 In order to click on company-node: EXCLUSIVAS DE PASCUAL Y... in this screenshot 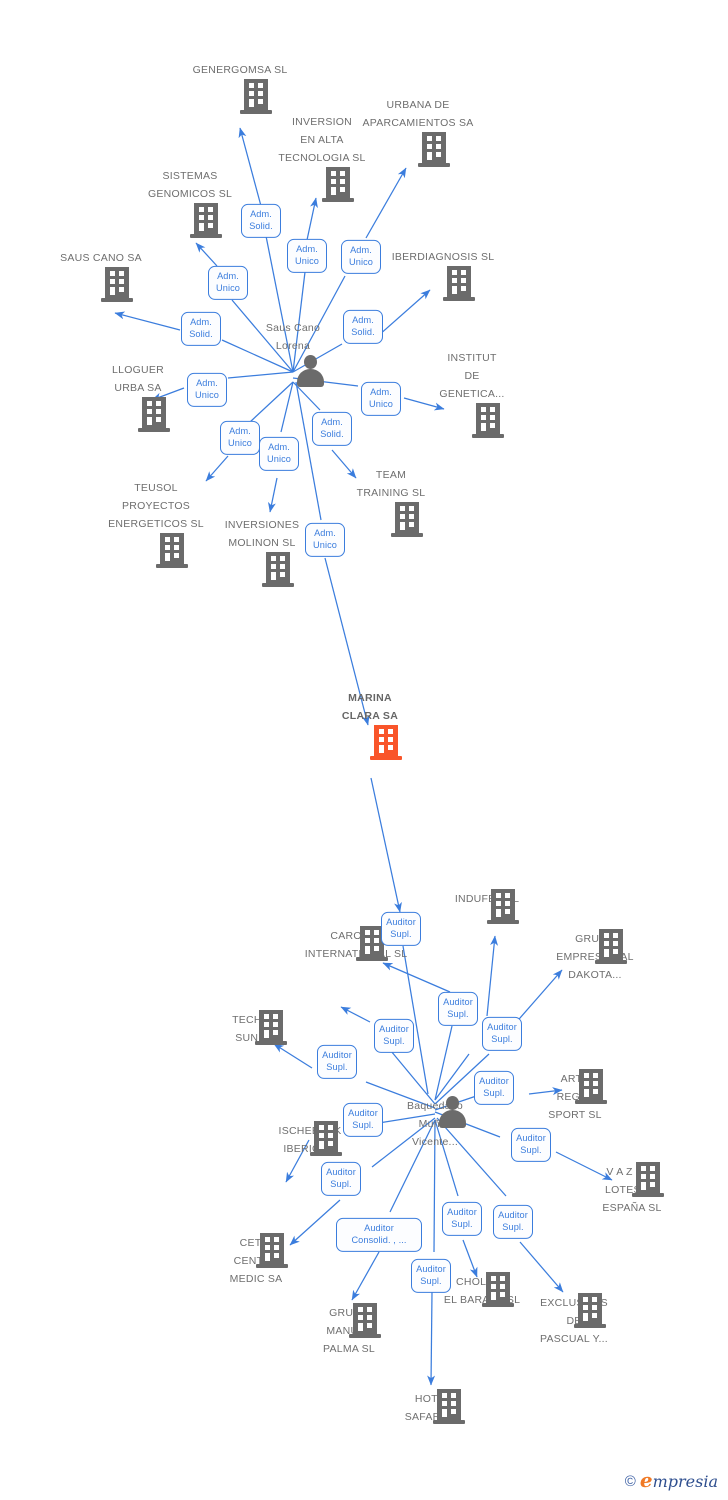, I will do `click(574, 1319)`.